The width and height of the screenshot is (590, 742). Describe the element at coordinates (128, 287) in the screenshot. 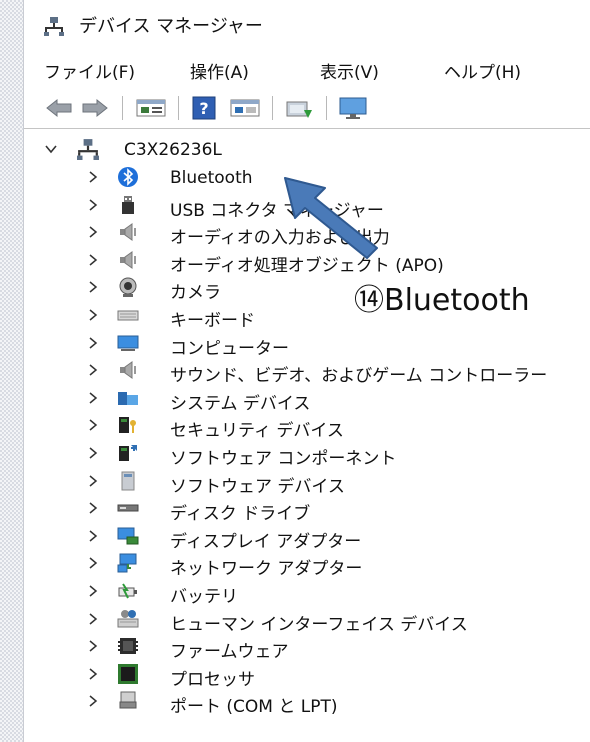

I see `camera-icon` at that location.